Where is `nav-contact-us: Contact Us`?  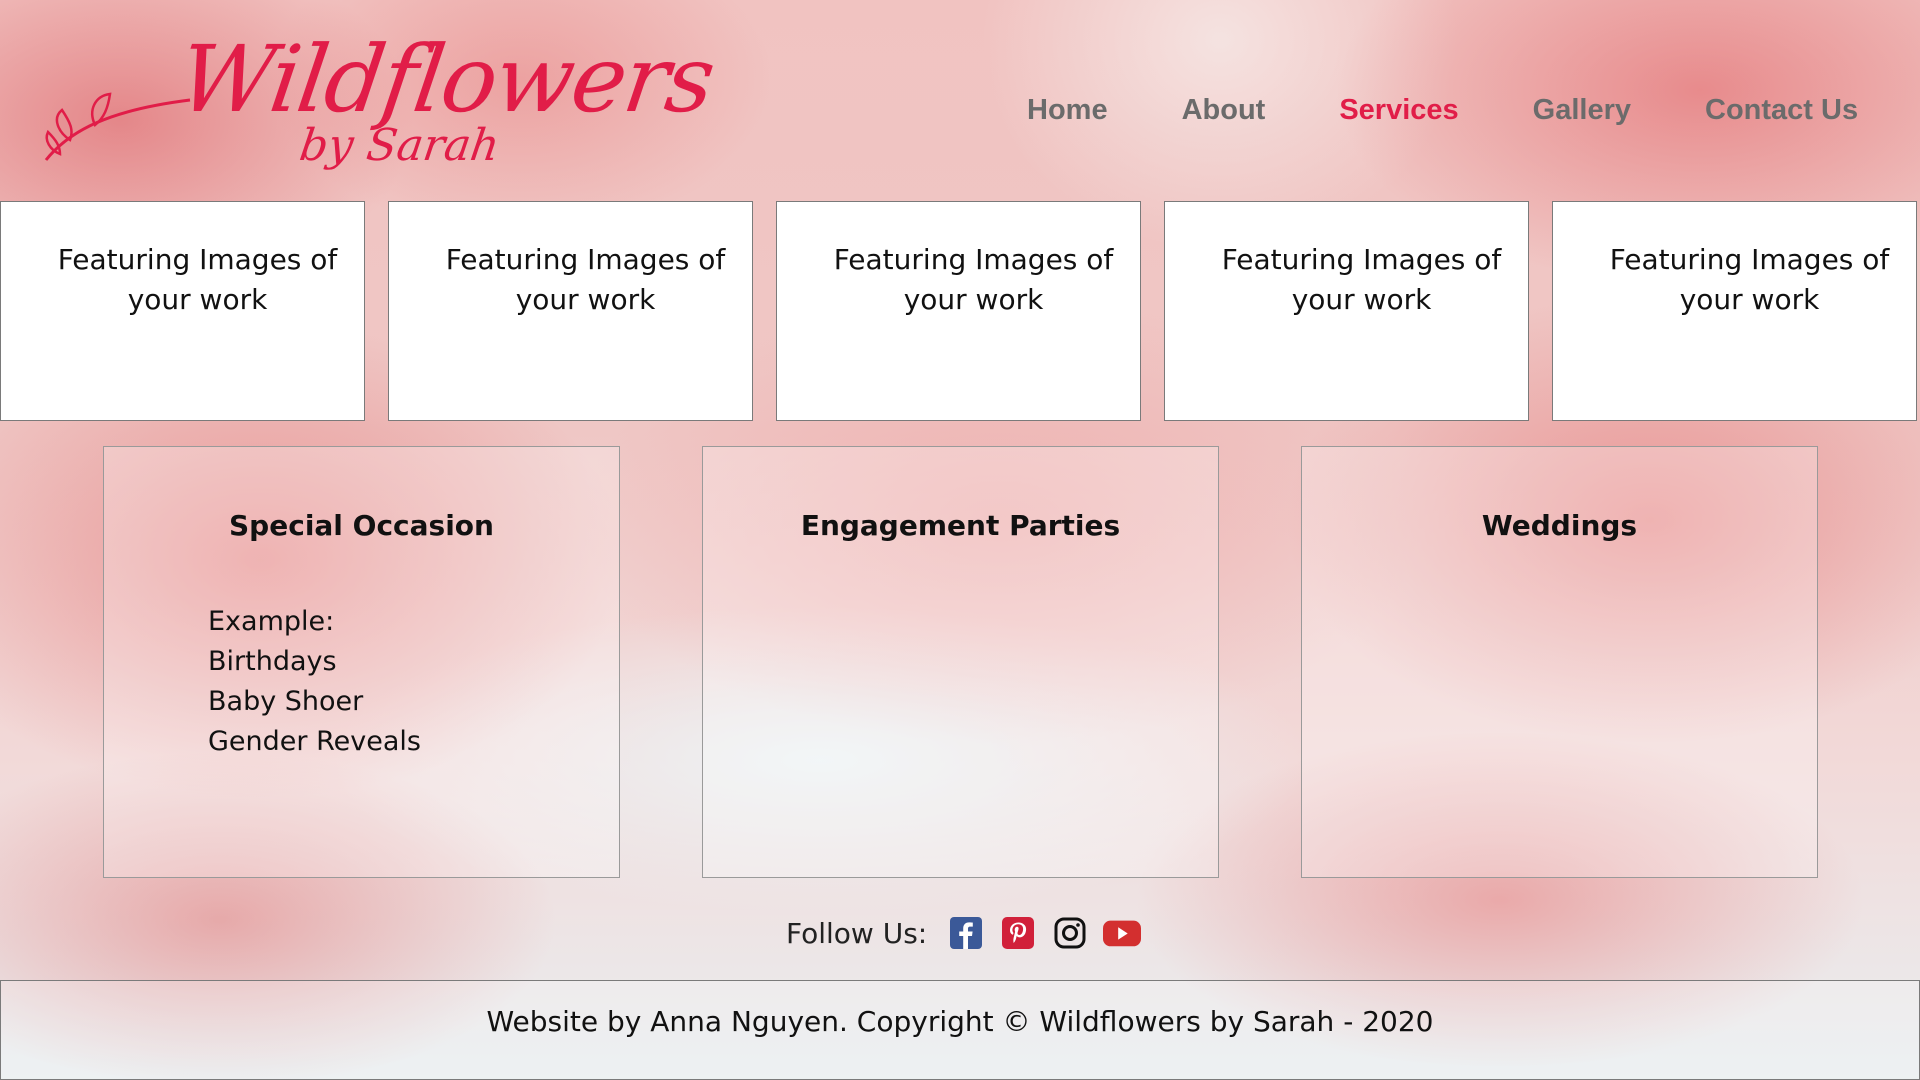 nav-contact-us: Contact Us is located at coordinates (1781, 110).